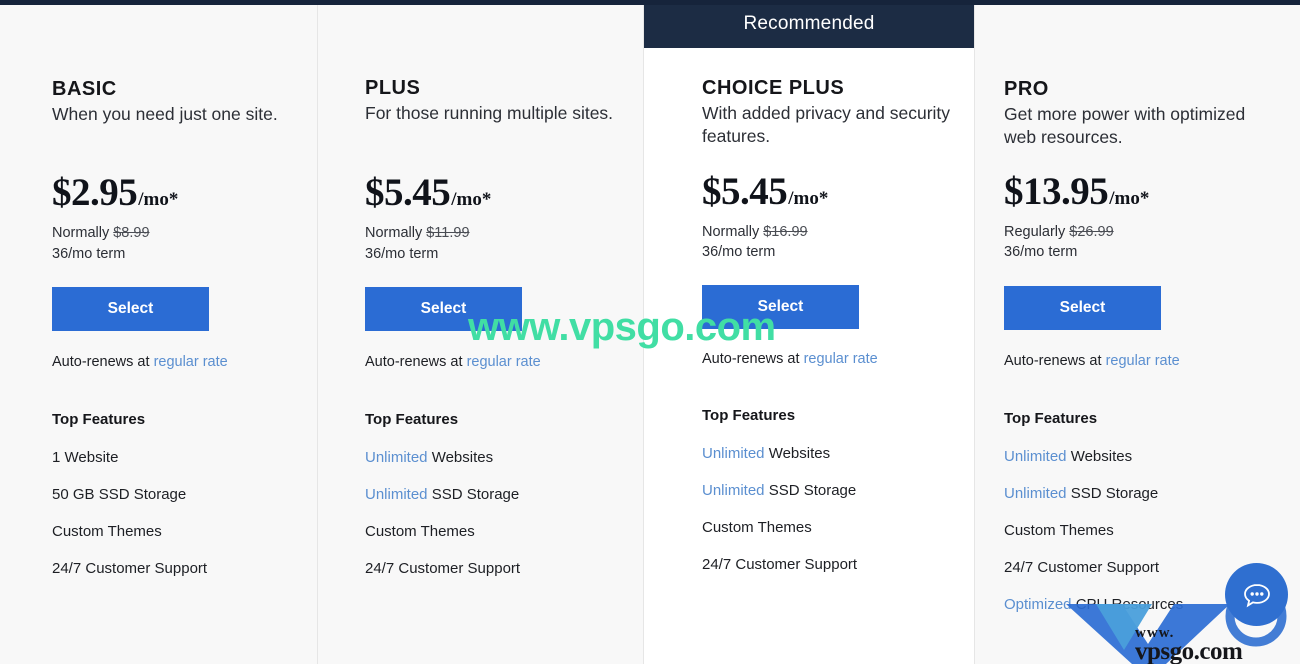  What do you see at coordinates (1143, 232) in the screenshot?
I see `compare-price-line: Regularly $26.99` at bounding box center [1143, 232].